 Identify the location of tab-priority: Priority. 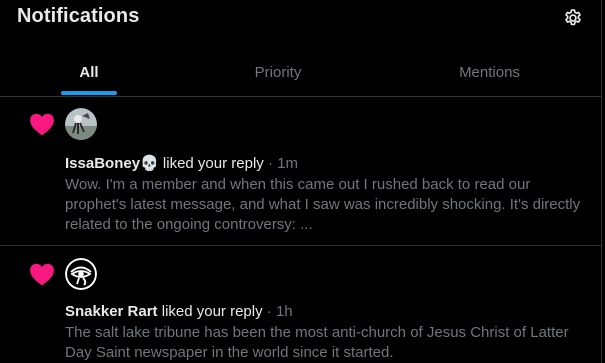
(278, 72).